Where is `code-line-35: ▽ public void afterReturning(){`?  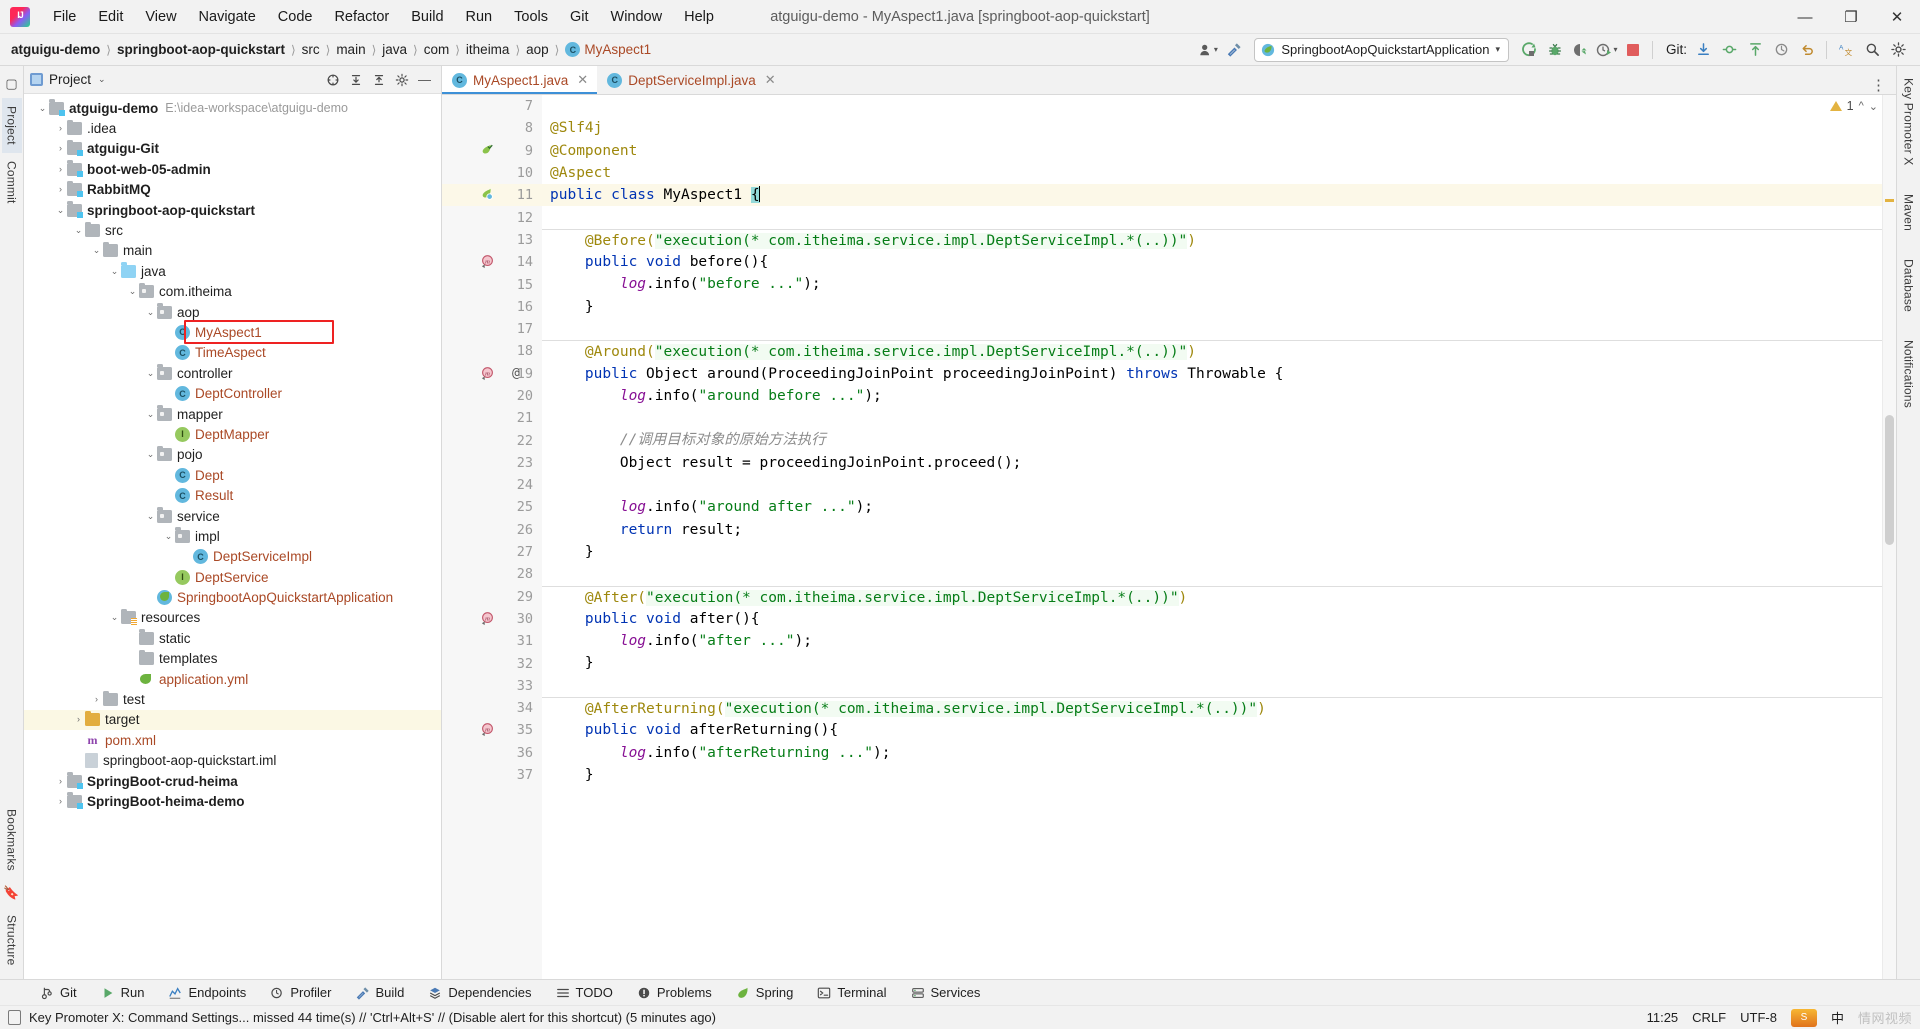
code-line-35: ▽ public void afterReturning(){ is located at coordinates (1212, 730).